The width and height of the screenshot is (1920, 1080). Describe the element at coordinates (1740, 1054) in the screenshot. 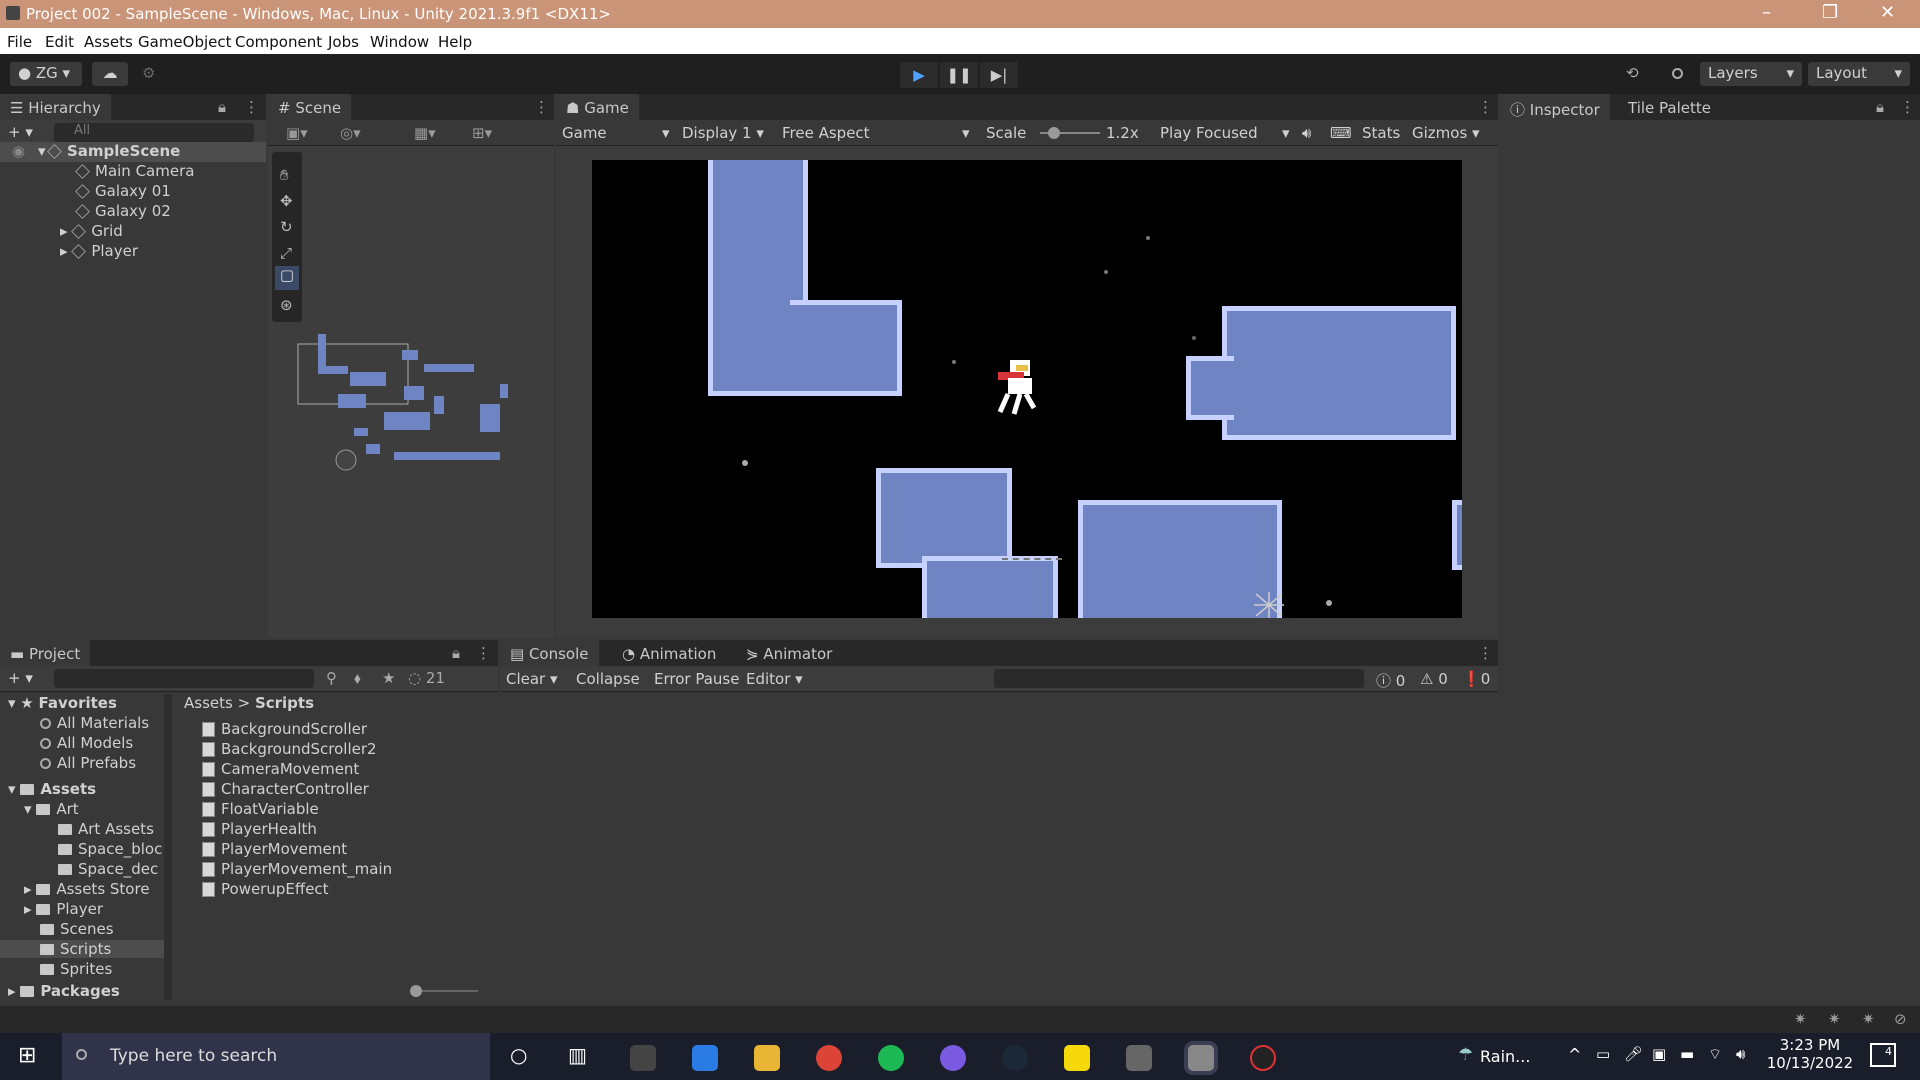

I see `volume-icon: 🔊︎` at that location.